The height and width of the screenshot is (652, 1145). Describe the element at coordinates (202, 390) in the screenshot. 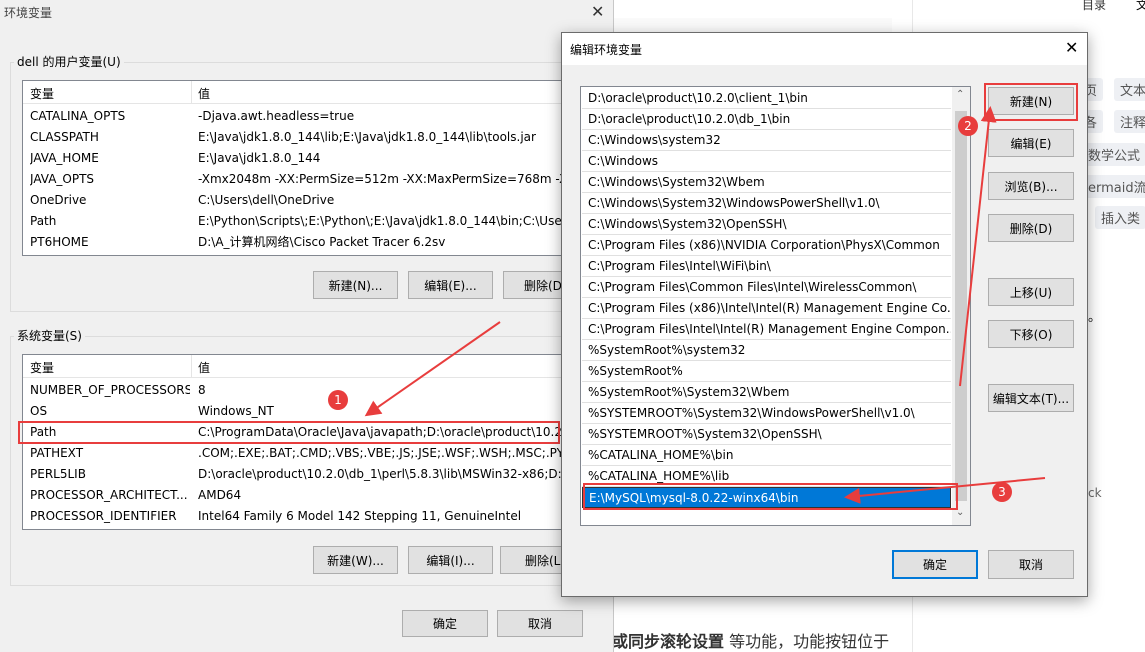

I see `var-value: 8` at that location.